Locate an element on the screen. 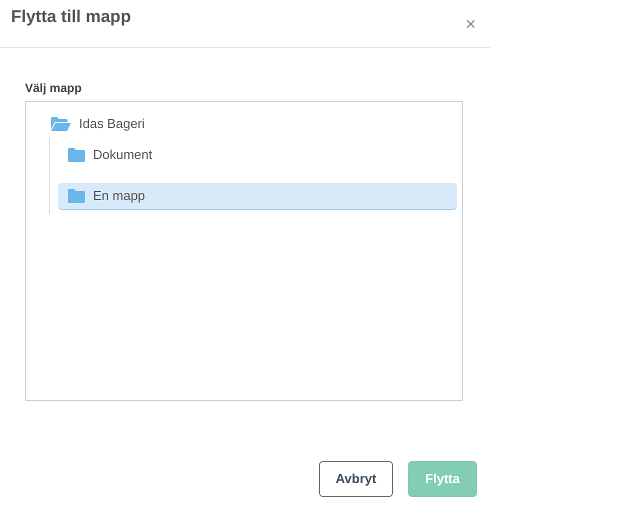  folder-item: Idas Bageri is located at coordinates (249, 123).